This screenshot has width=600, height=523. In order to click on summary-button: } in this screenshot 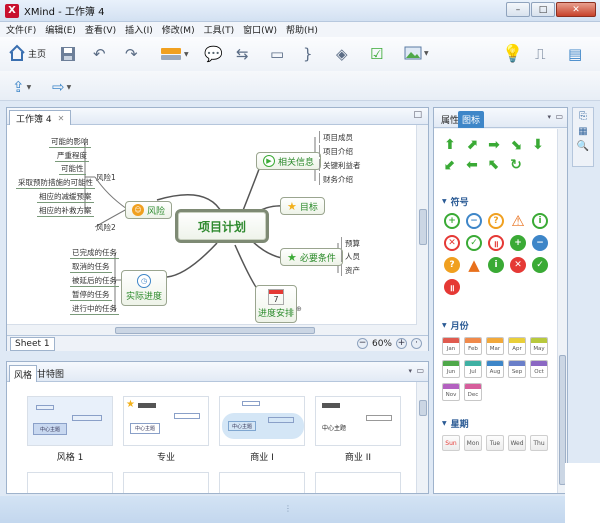, I will do `click(308, 54)`.